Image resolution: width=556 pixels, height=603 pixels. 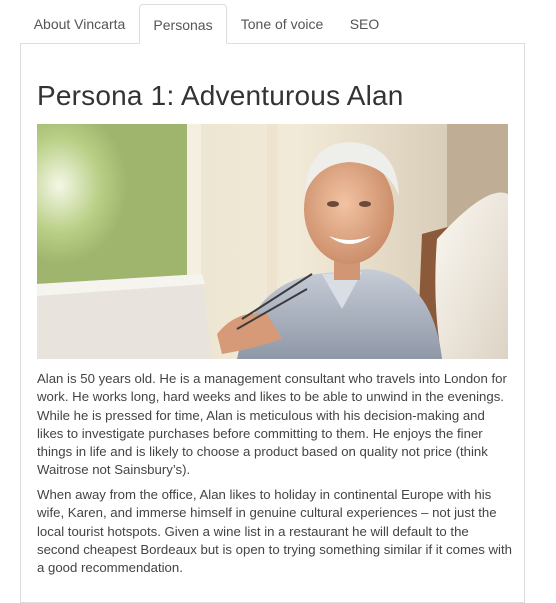 I want to click on tab-personas: Personas, so click(x=183, y=24).